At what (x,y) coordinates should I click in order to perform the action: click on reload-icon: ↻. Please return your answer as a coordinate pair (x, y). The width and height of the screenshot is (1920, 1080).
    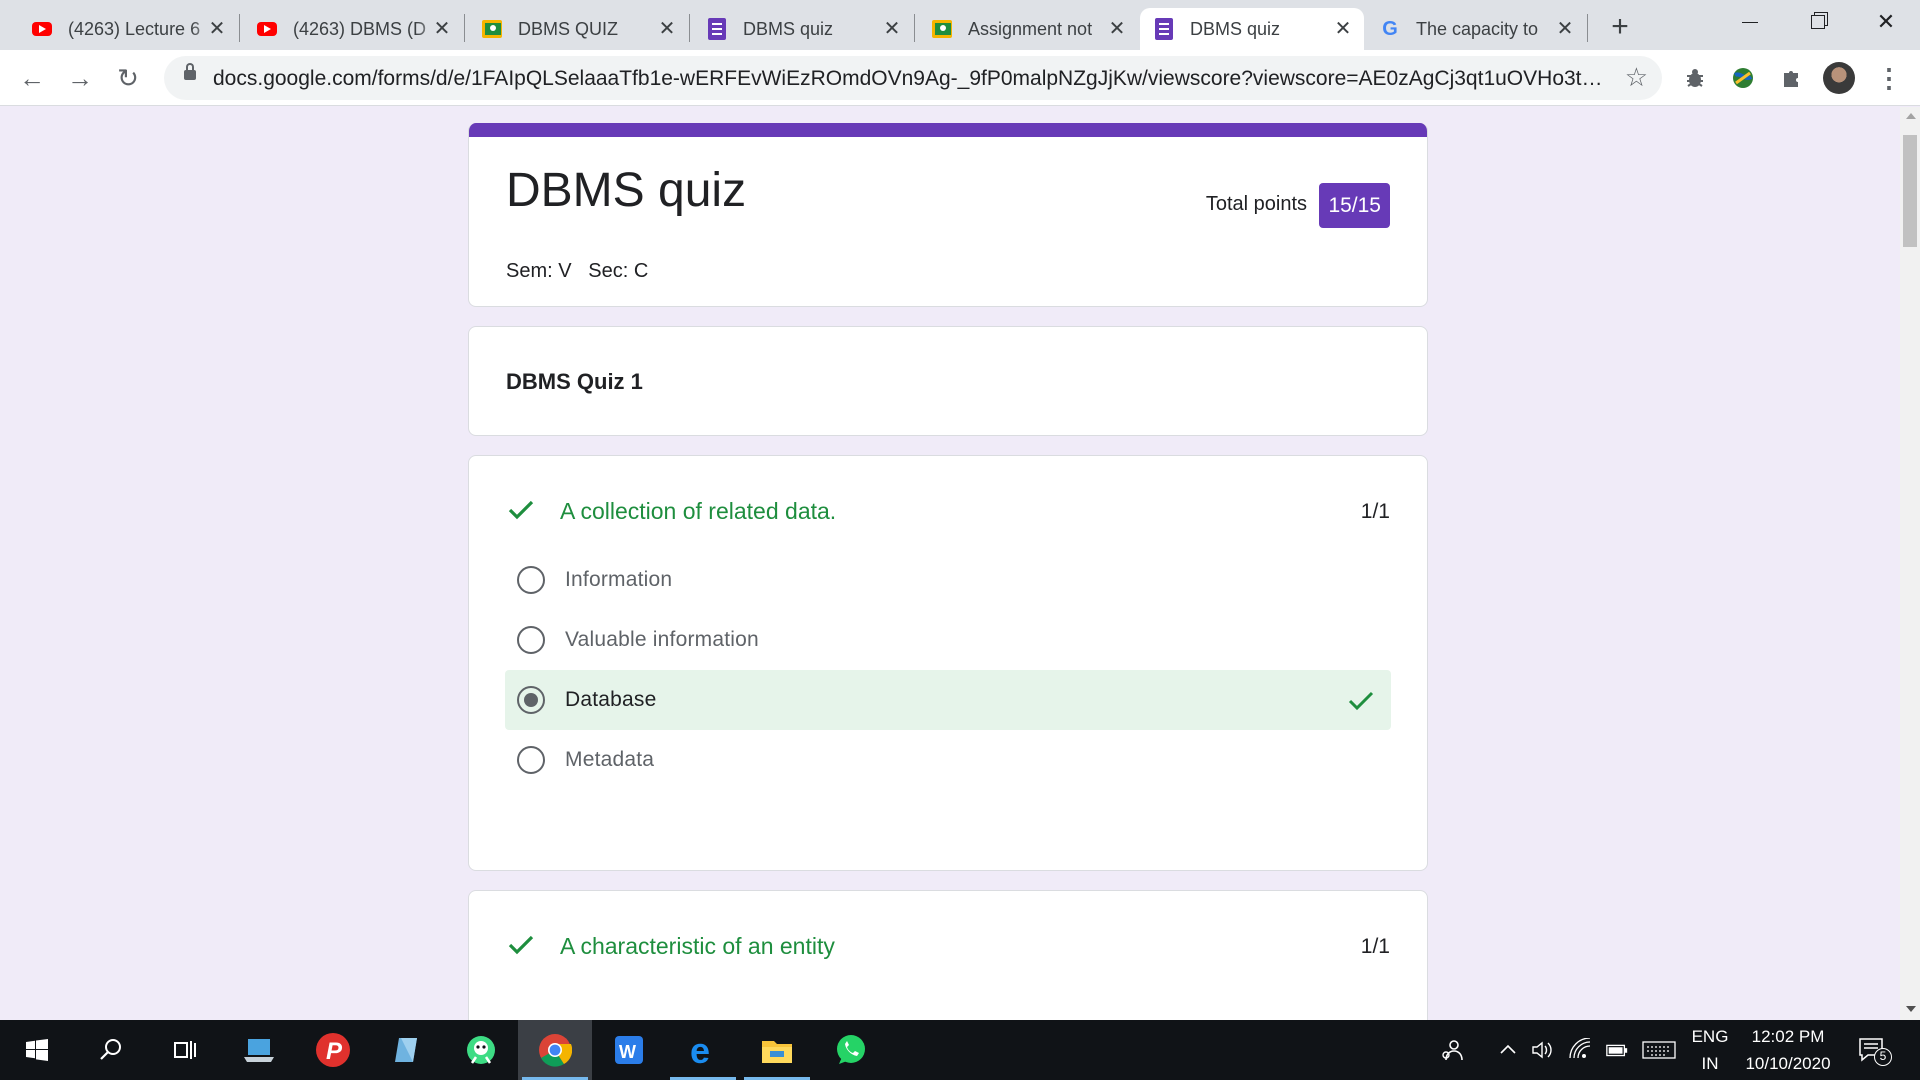
    Looking at the image, I should click on (128, 78).